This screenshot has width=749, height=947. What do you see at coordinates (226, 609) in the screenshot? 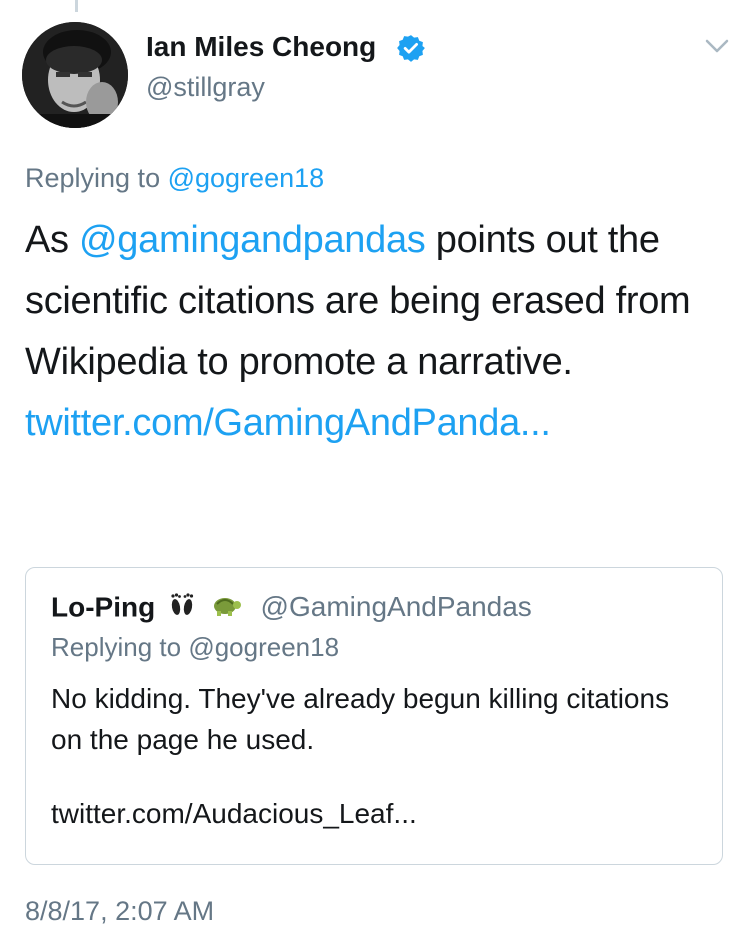
I see `turtle-emoji-icon` at bounding box center [226, 609].